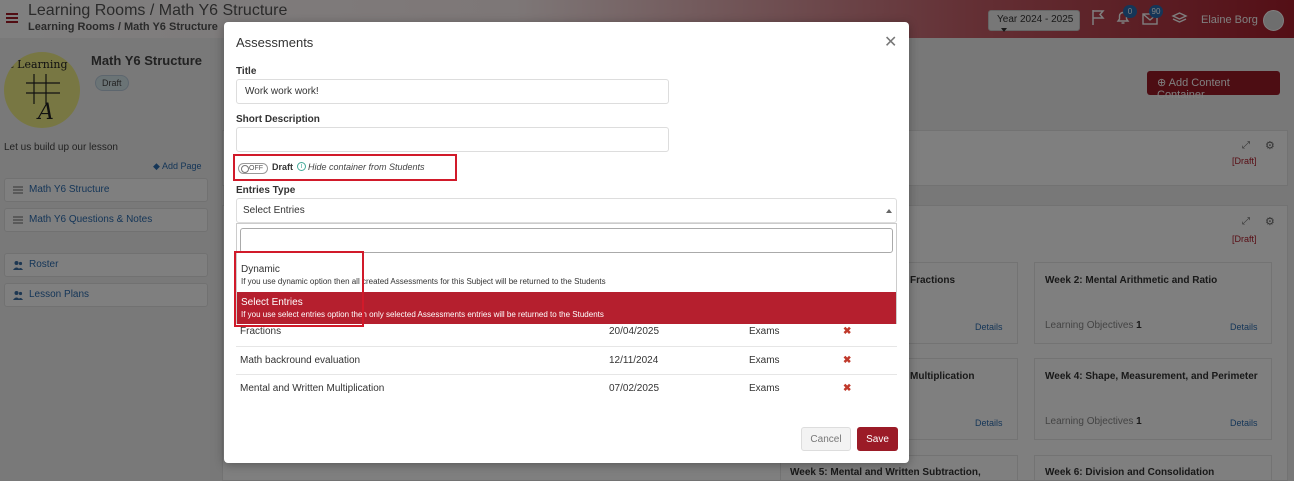 The image size is (1294, 481). Describe the element at coordinates (275, 42) in the screenshot. I see `modal-title: Assessments` at that location.